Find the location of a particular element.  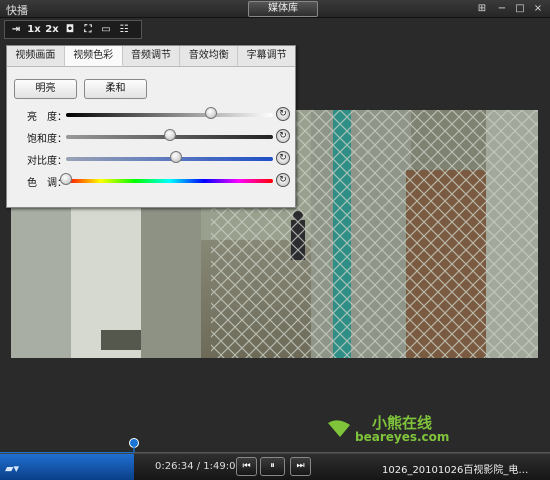

previous-icon: ⏮ is located at coordinates (246, 466).